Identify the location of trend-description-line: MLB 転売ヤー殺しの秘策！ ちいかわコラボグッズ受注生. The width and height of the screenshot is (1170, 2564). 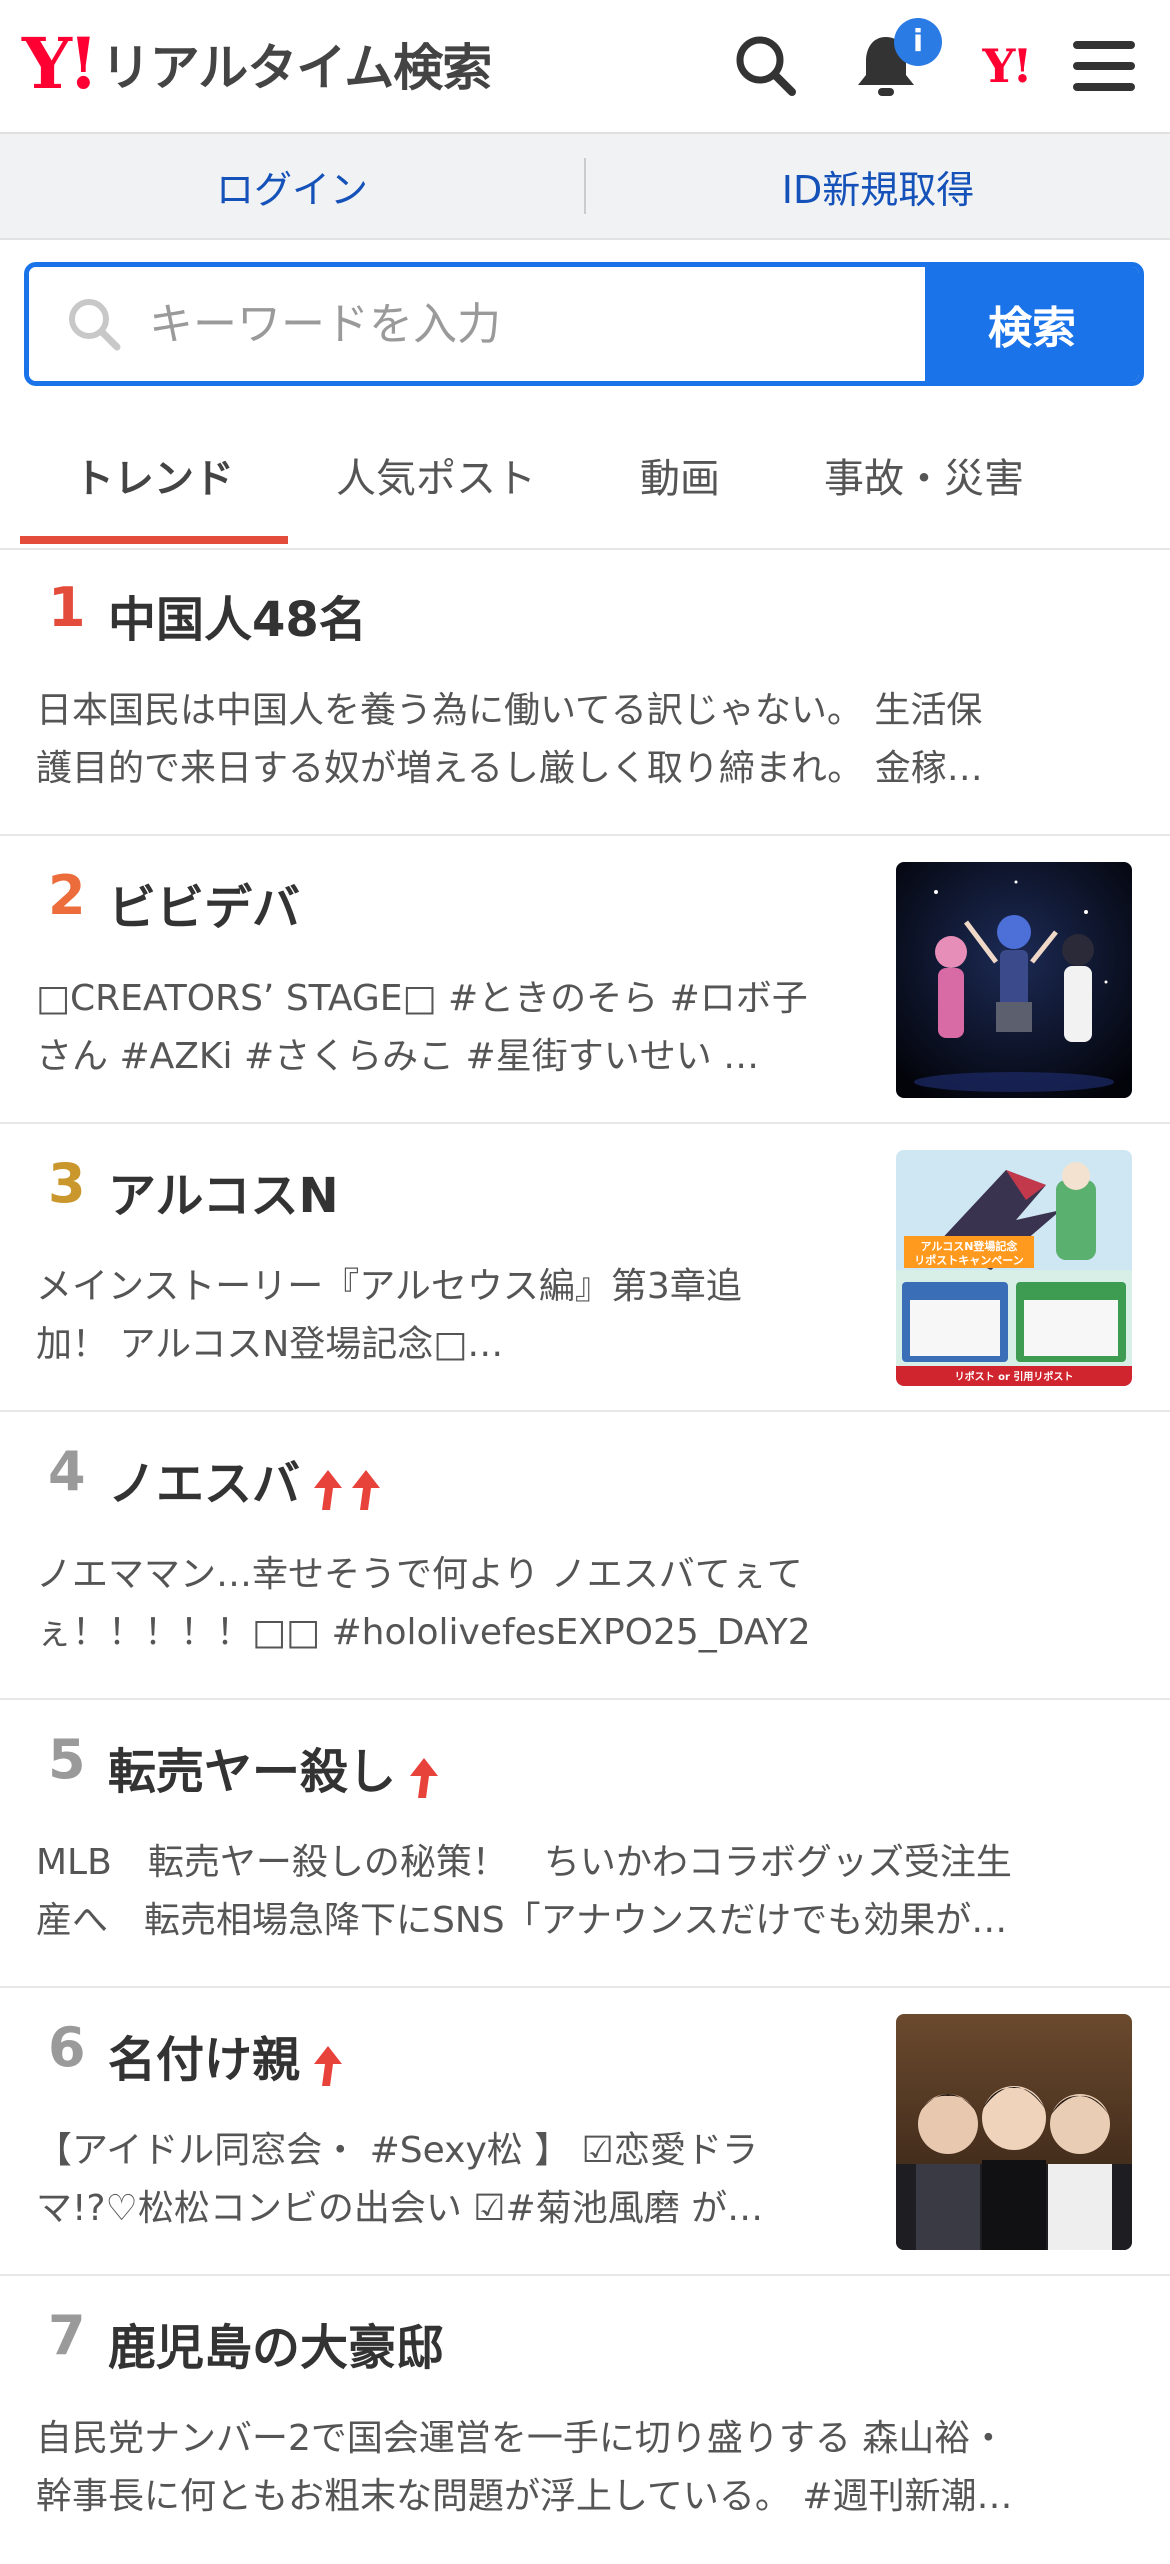
(524, 1862).